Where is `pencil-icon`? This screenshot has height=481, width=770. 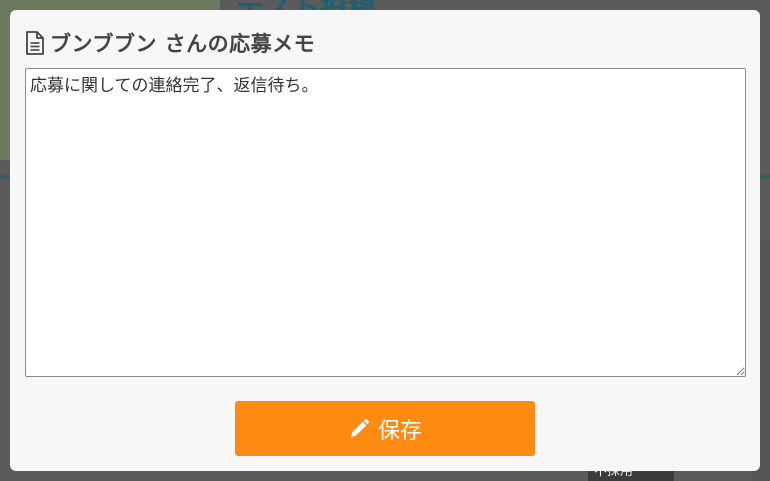 pencil-icon is located at coordinates (359, 429).